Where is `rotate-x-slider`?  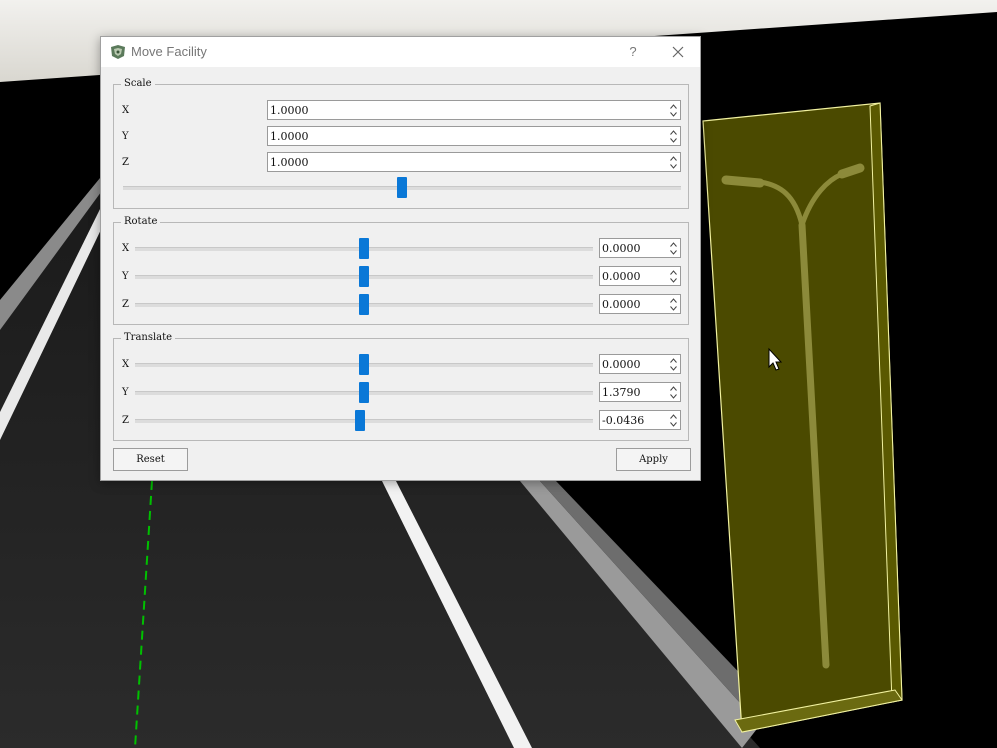
rotate-x-slider is located at coordinates (364, 249).